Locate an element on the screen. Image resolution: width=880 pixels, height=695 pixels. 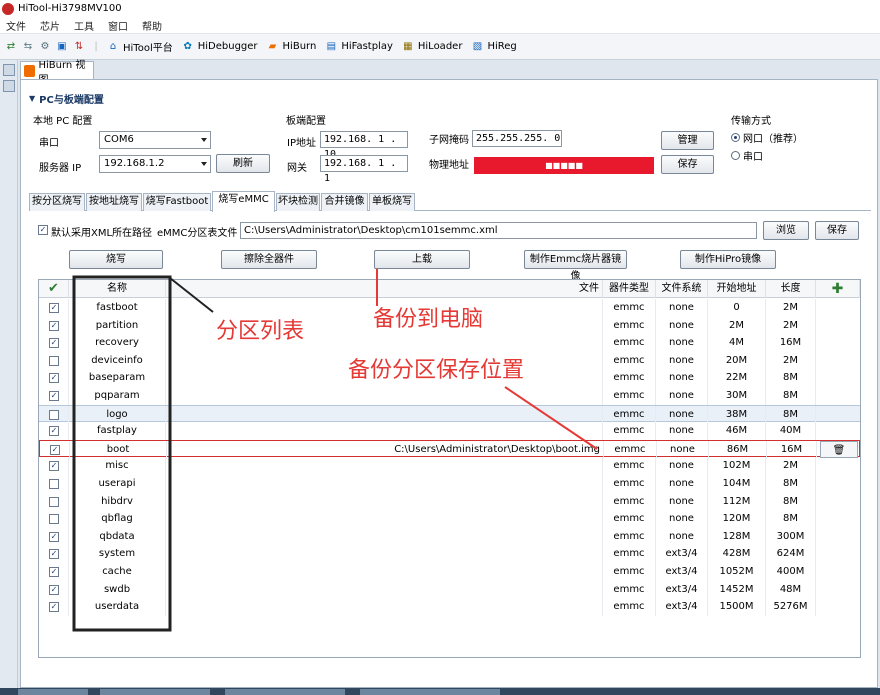
debugger-icon: ✿ is located at coordinates (187, 46).